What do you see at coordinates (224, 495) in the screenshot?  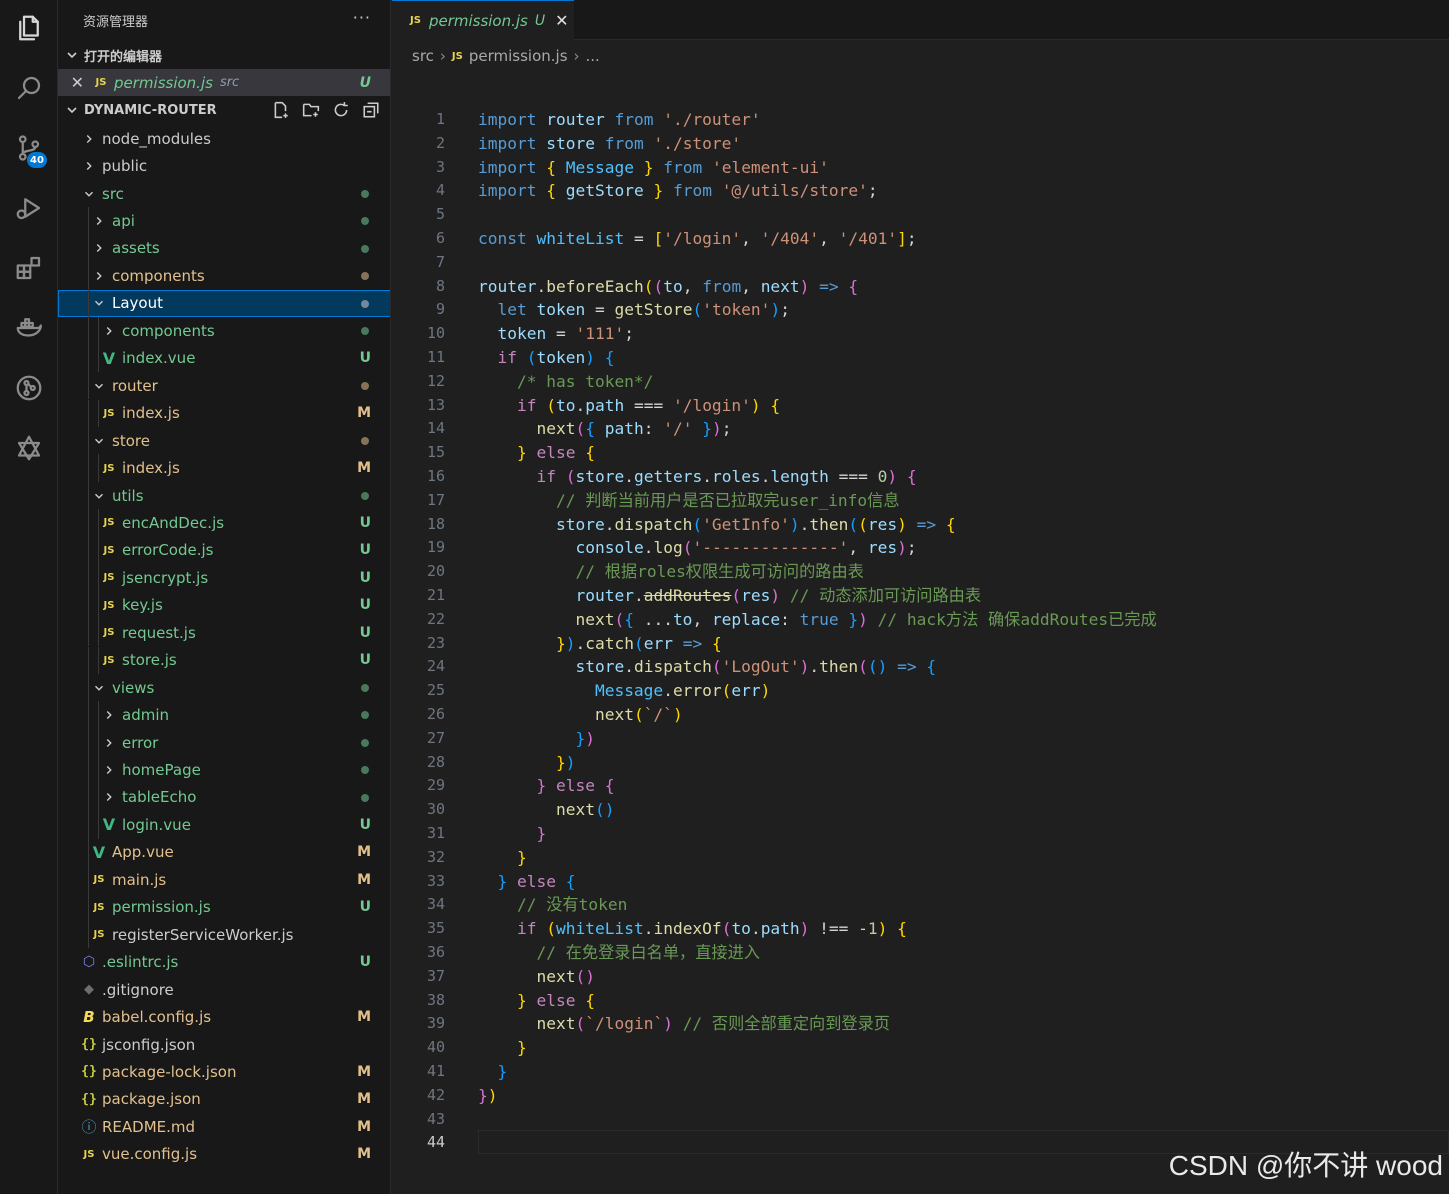 I see `tree-folder: utils` at bounding box center [224, 495].